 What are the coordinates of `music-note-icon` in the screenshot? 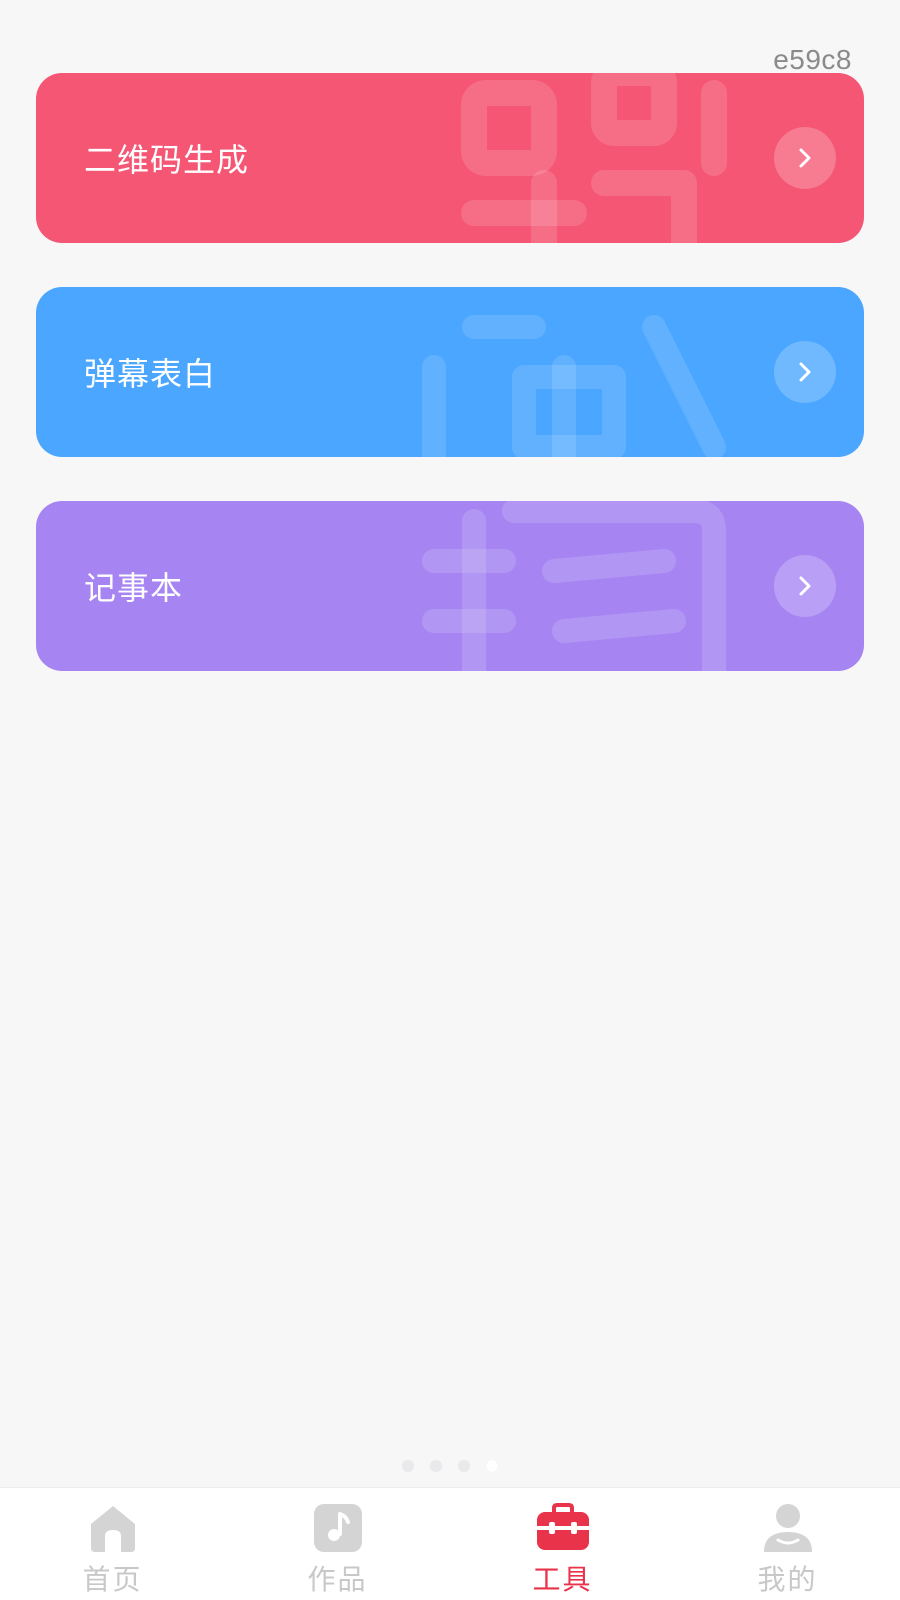 It's located at (337, 1528).